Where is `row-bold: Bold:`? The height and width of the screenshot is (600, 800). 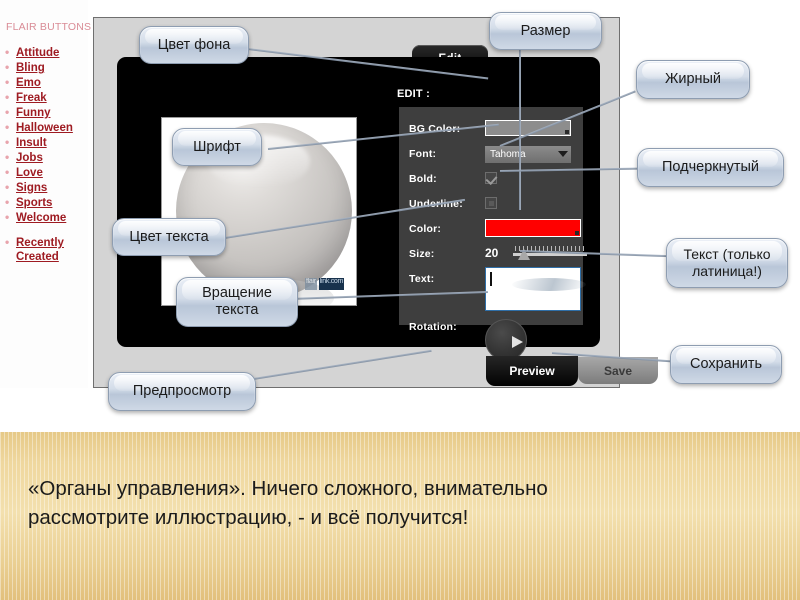
row-bold: Bold: is located at coordinates (494, 181).